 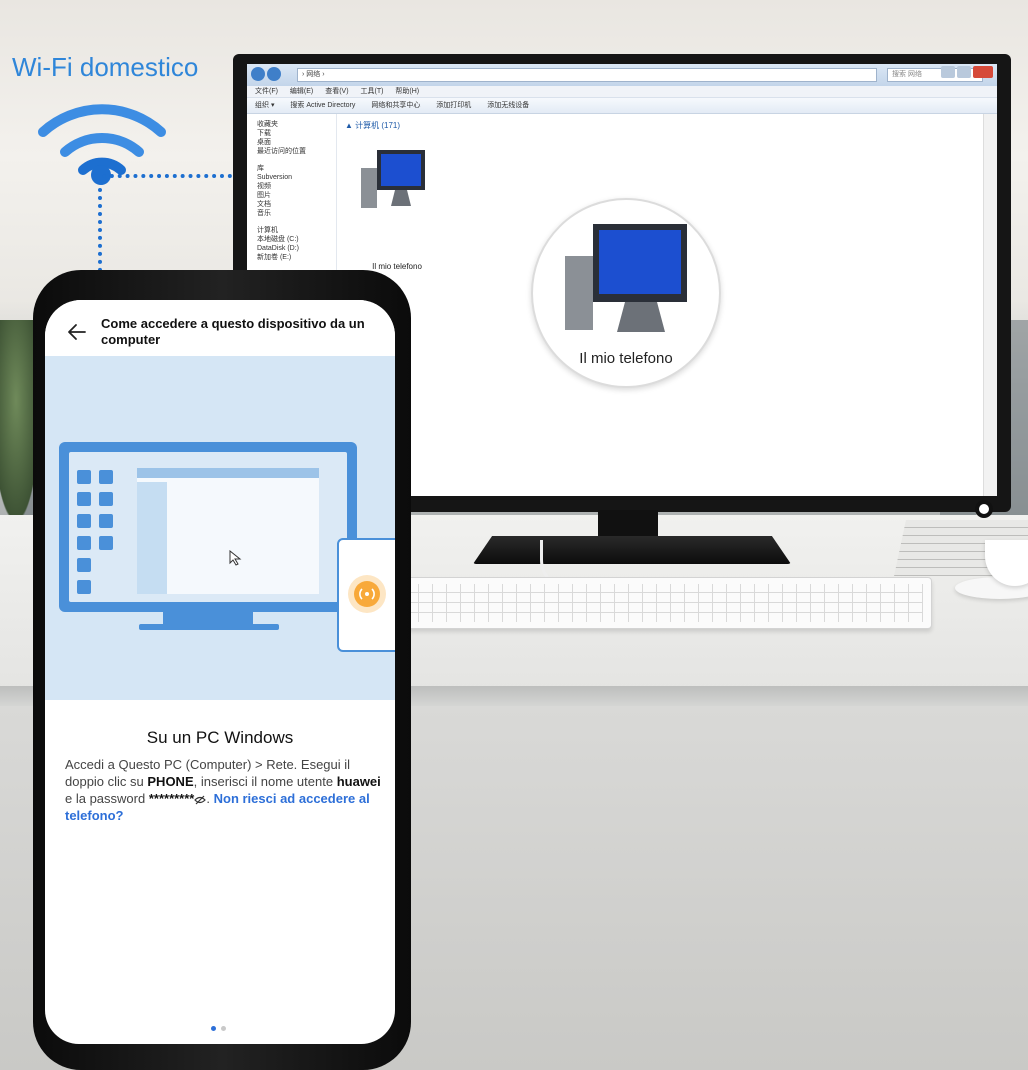 I want to click on zoom-device-label: Il mio telefono, so click(x=626, y=358).